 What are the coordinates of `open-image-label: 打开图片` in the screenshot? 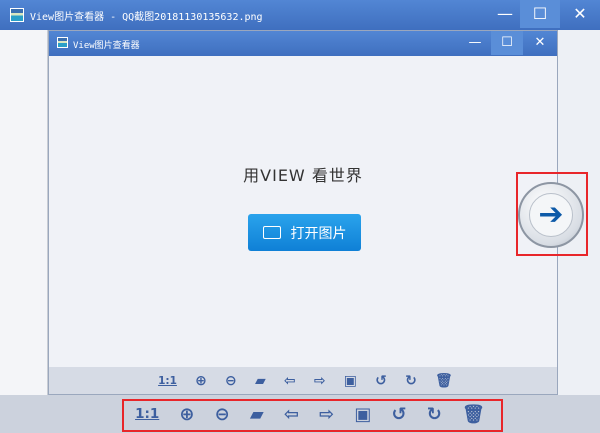 It's located at (318, 233).